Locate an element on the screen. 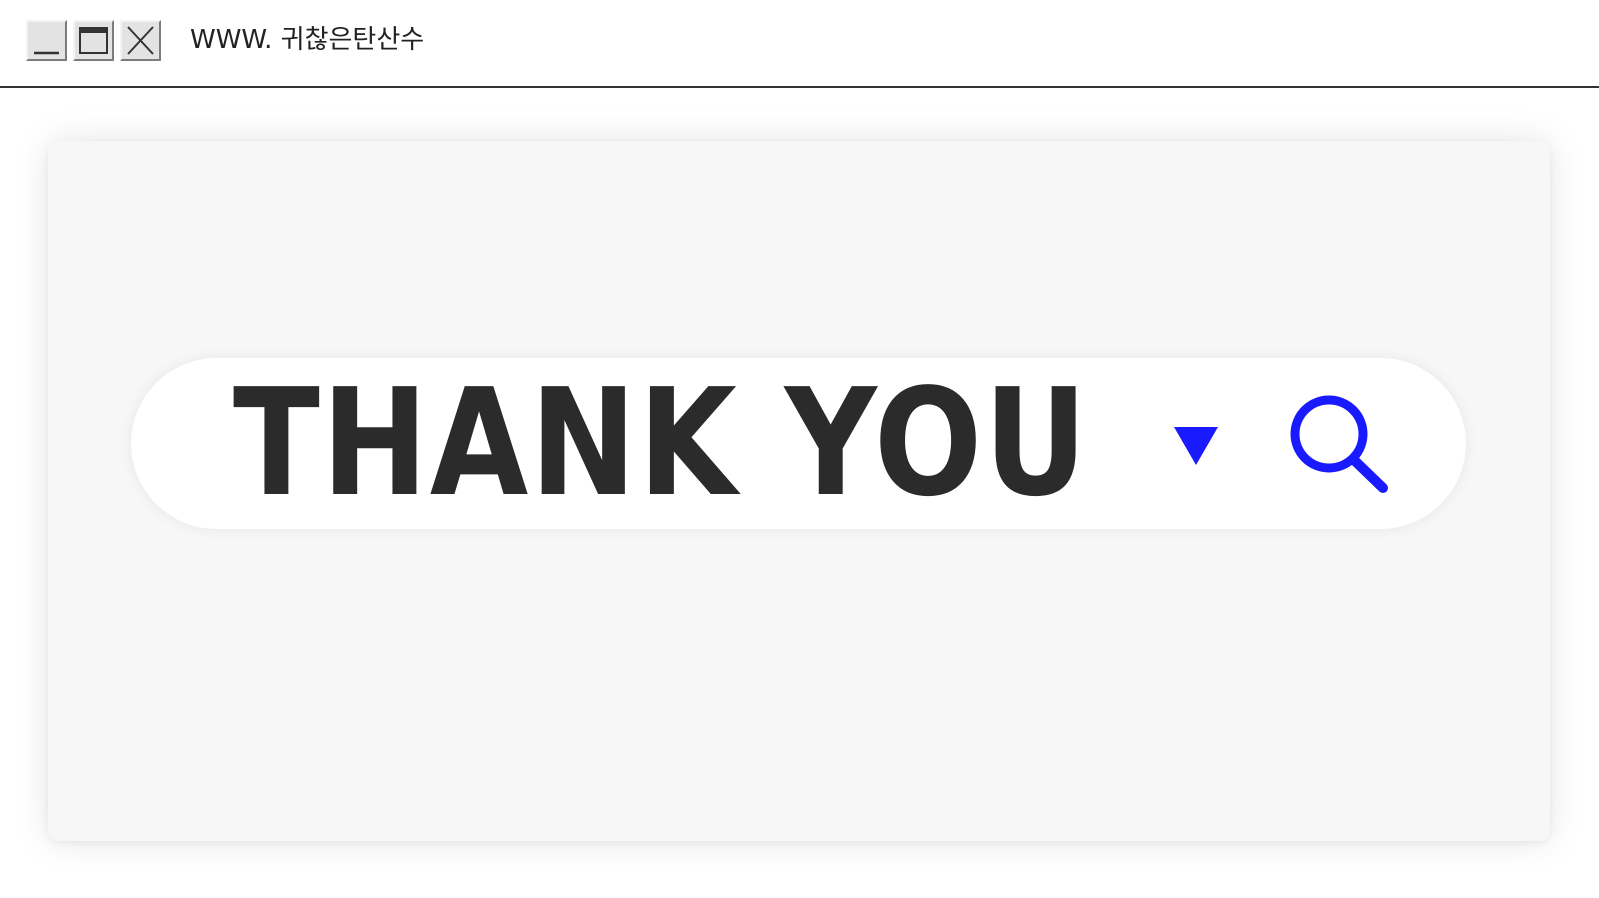  window-titlebar: WWW. 귀찮은탄산수 is located at coordinates (799, 44).